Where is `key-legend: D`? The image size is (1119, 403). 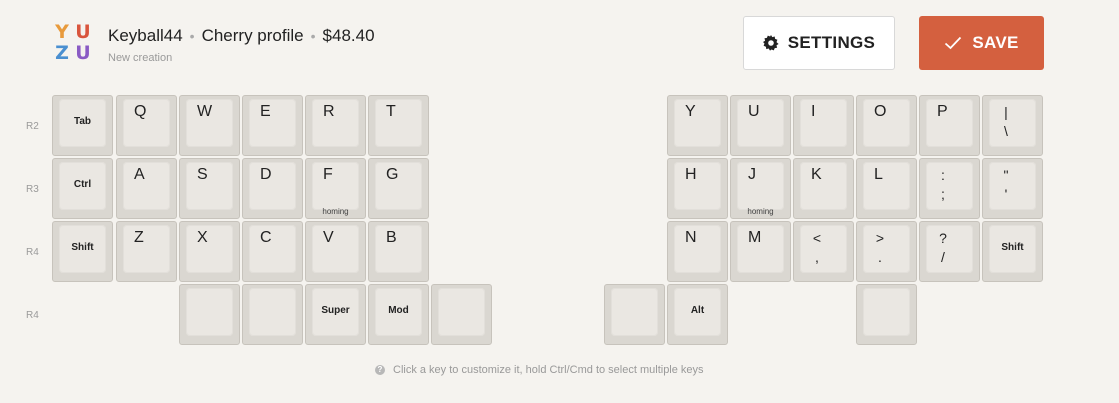
key-legend: D is located at coordinates (266, 174).